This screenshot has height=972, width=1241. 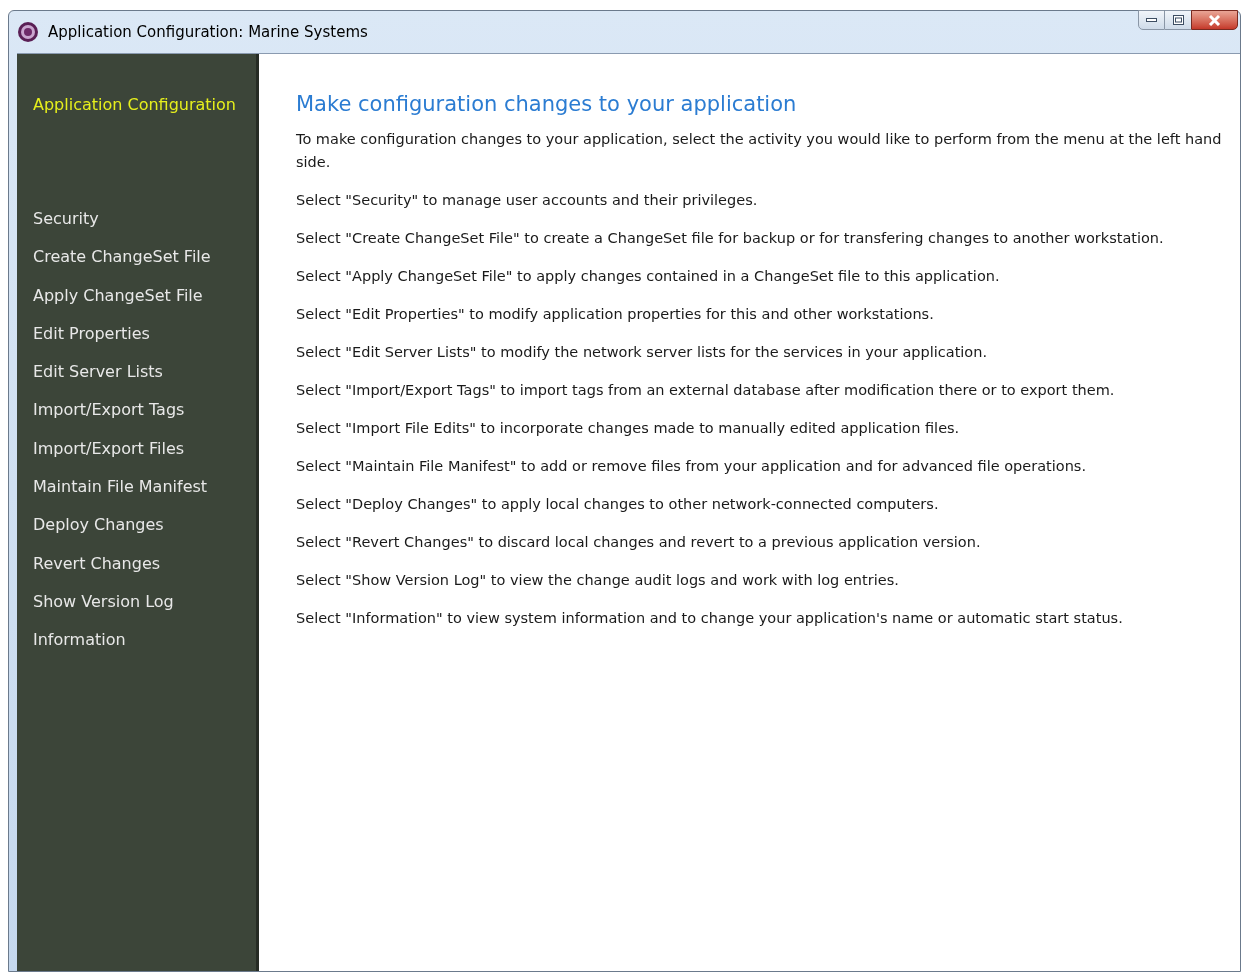 I want to click on description-text: Select "Security" to manage user accounts and their privileges., so click(x=527, y=200).